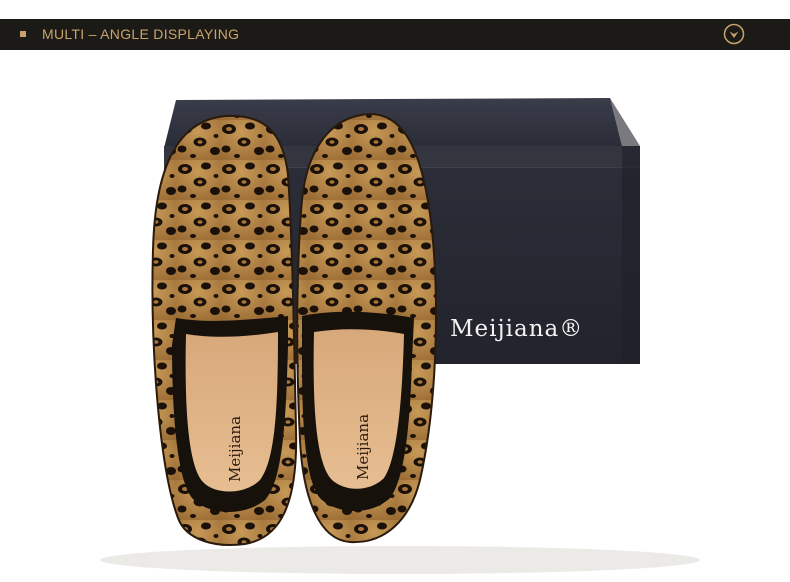 This screenshot has width=790, height=582. What do you see at coordinates (366, 328) in the screenshot?
I see `right-shoe: Meijiana` at bounding box center [366, 328].